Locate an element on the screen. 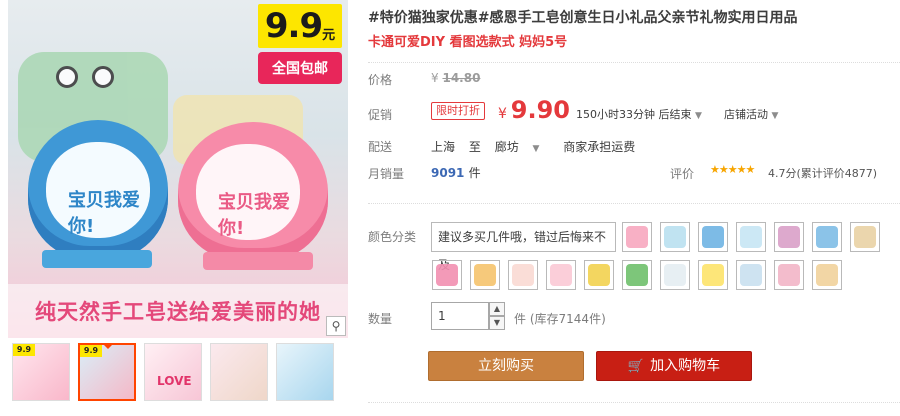 The width and height of the screenshot is (900, 416). quantity-decrease-icon: ▼ is located at coordinates (497, 323).